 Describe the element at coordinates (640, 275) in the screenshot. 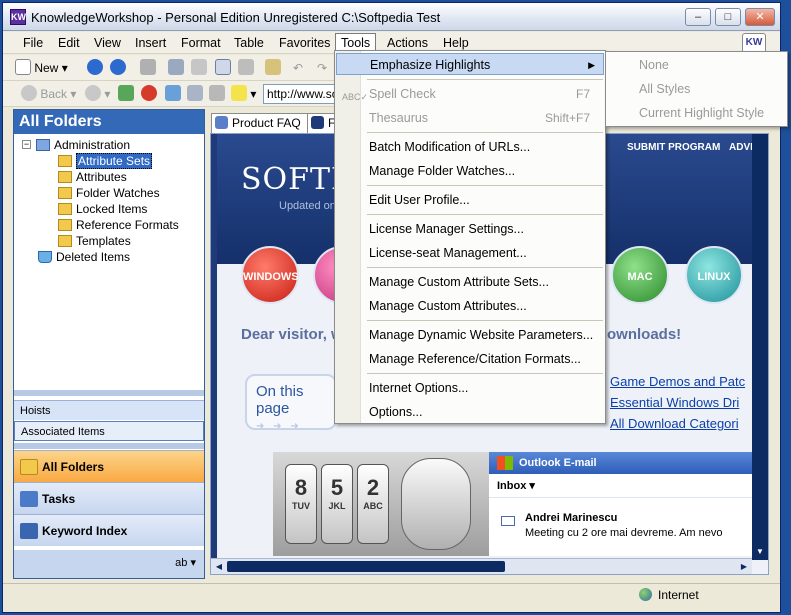

I see `mac-bubble: MAC` at that location.